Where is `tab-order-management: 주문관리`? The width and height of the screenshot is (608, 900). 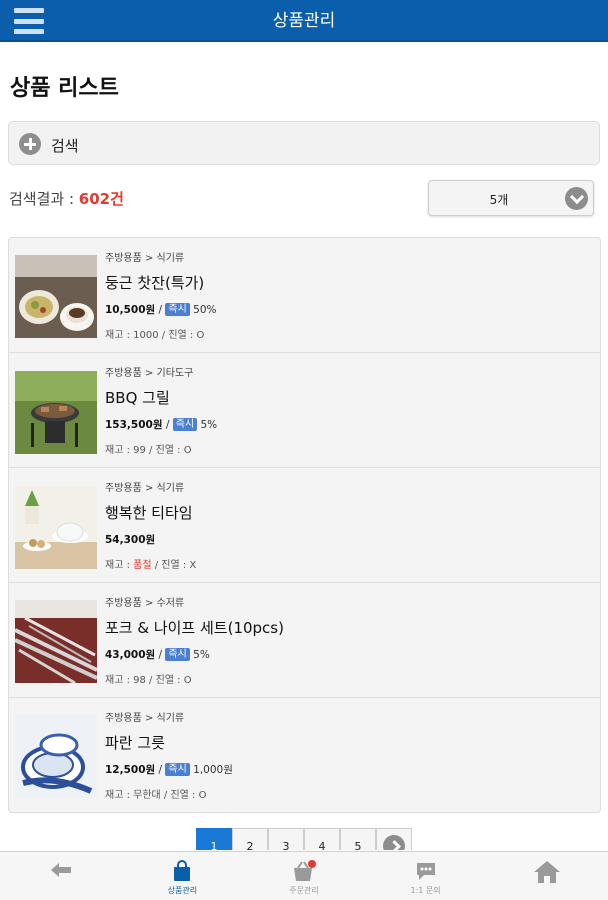 tab-order-management: 주문관리 is located at coordinates (304, 876).